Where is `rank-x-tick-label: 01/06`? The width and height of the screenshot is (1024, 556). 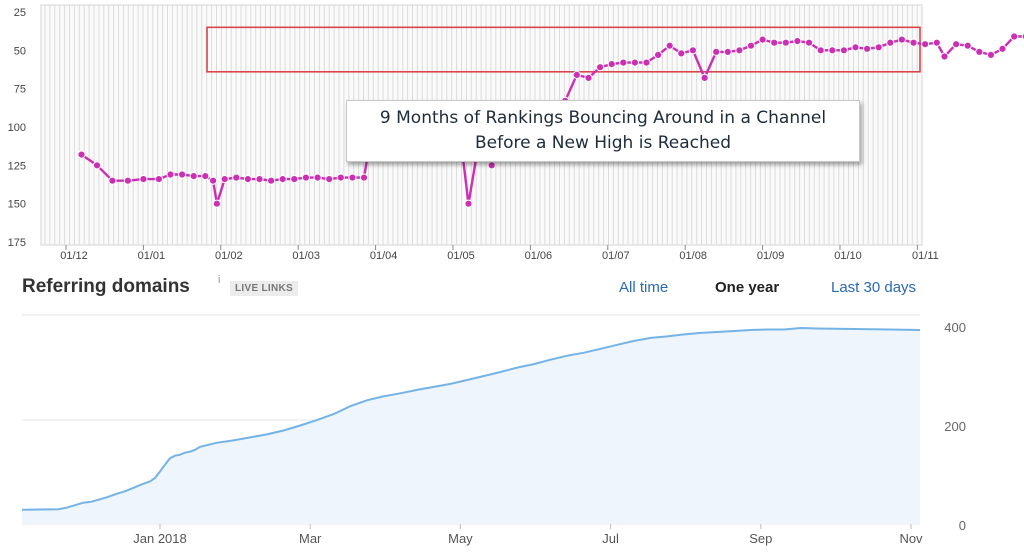
rank-x-tick-label: 01/06 is located at coordinates (539, 256).